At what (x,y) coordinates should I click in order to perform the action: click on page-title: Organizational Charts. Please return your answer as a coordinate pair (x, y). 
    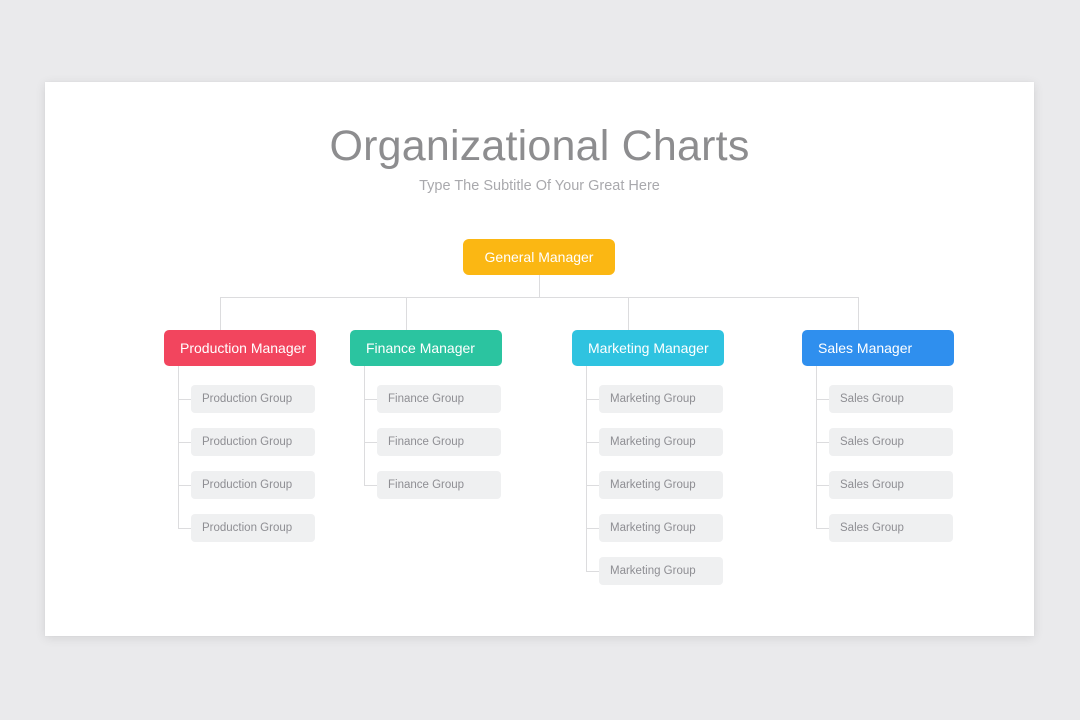
    Looking at the image, I should click on (539, 146).